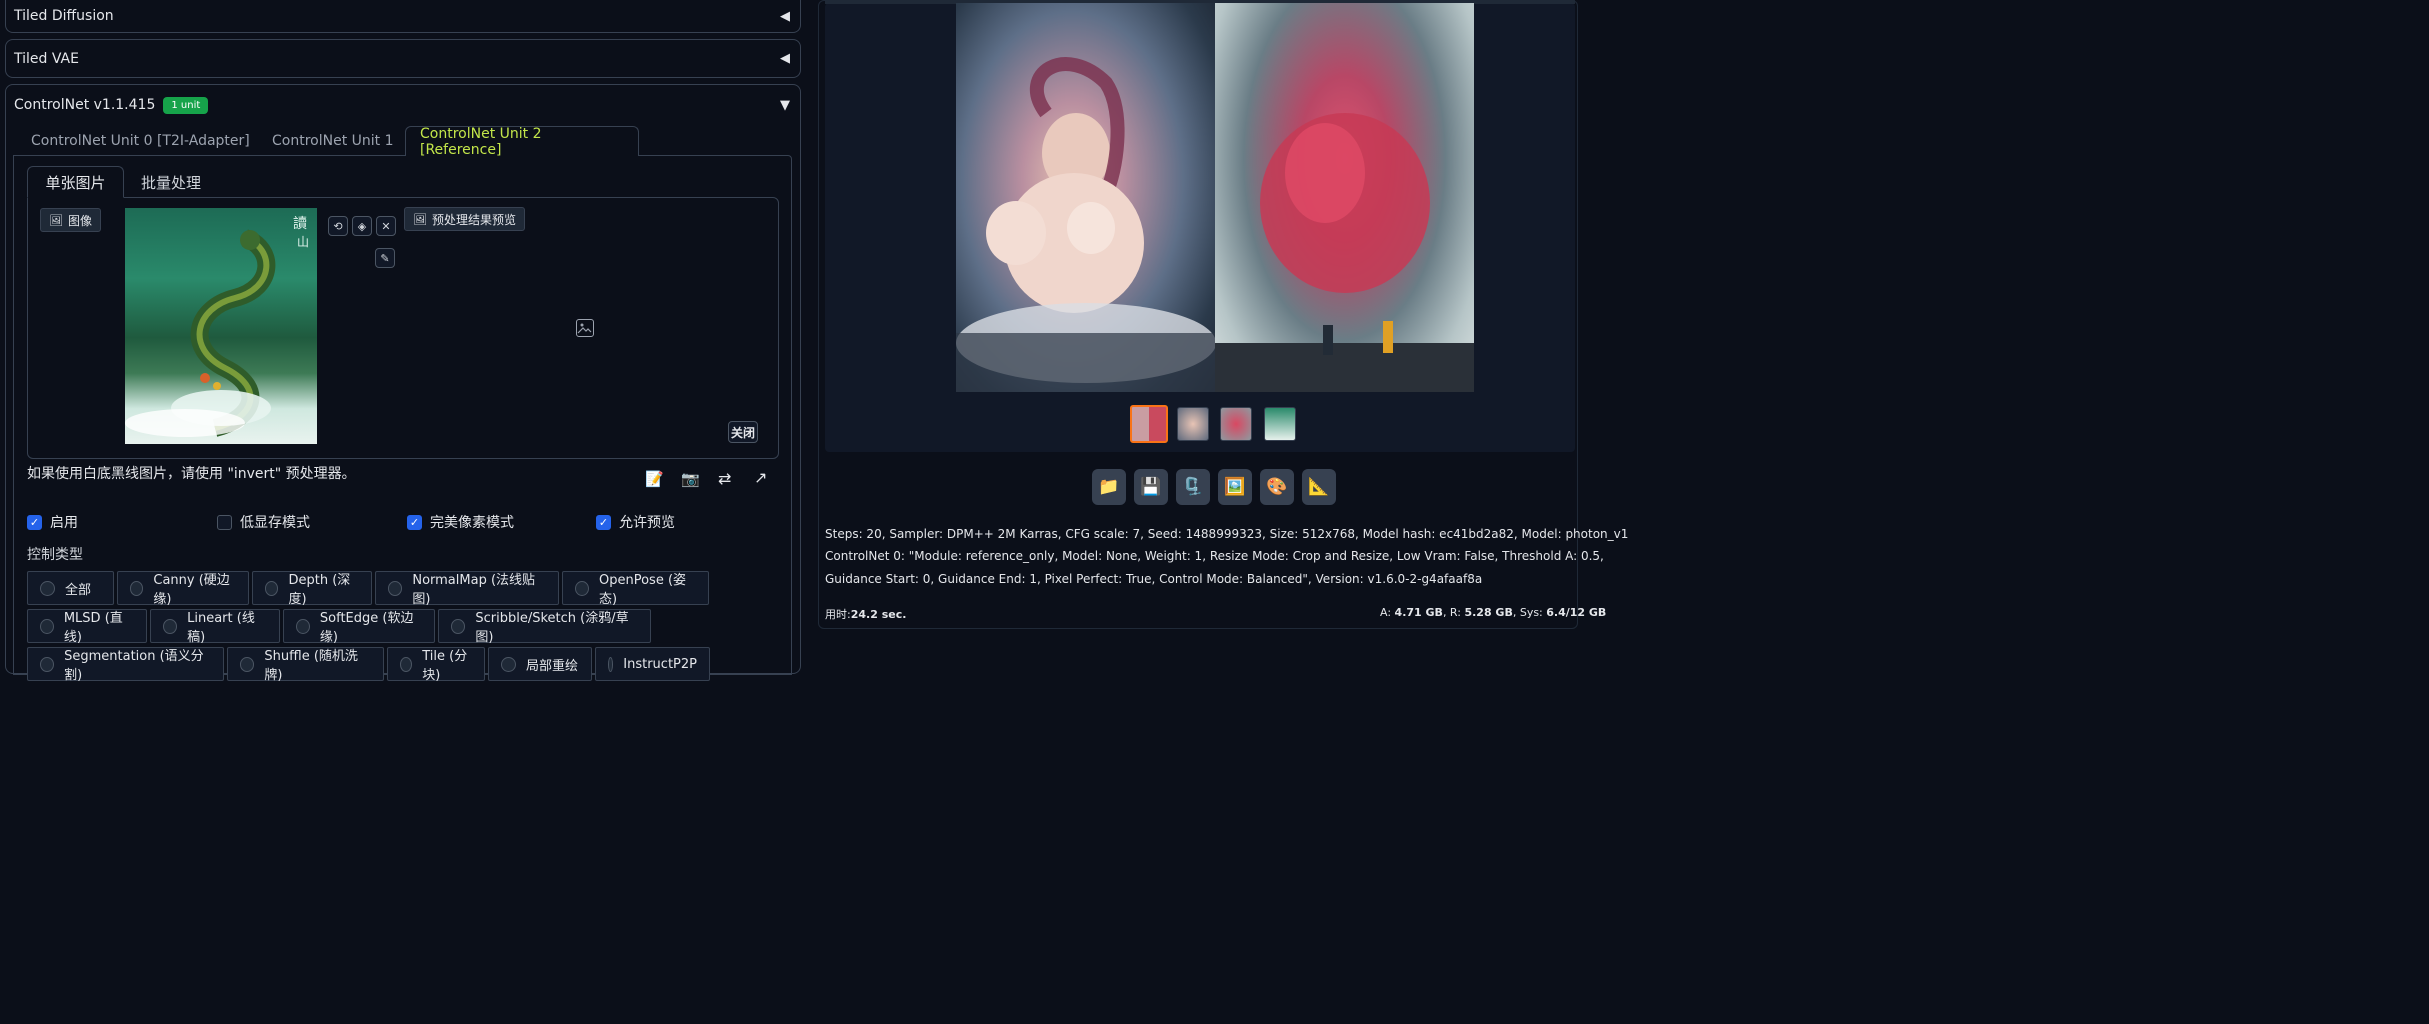 The width and height of the screenshot is (2429, 1024). I want to click on thumbnail-grid, so click(1149, 424).